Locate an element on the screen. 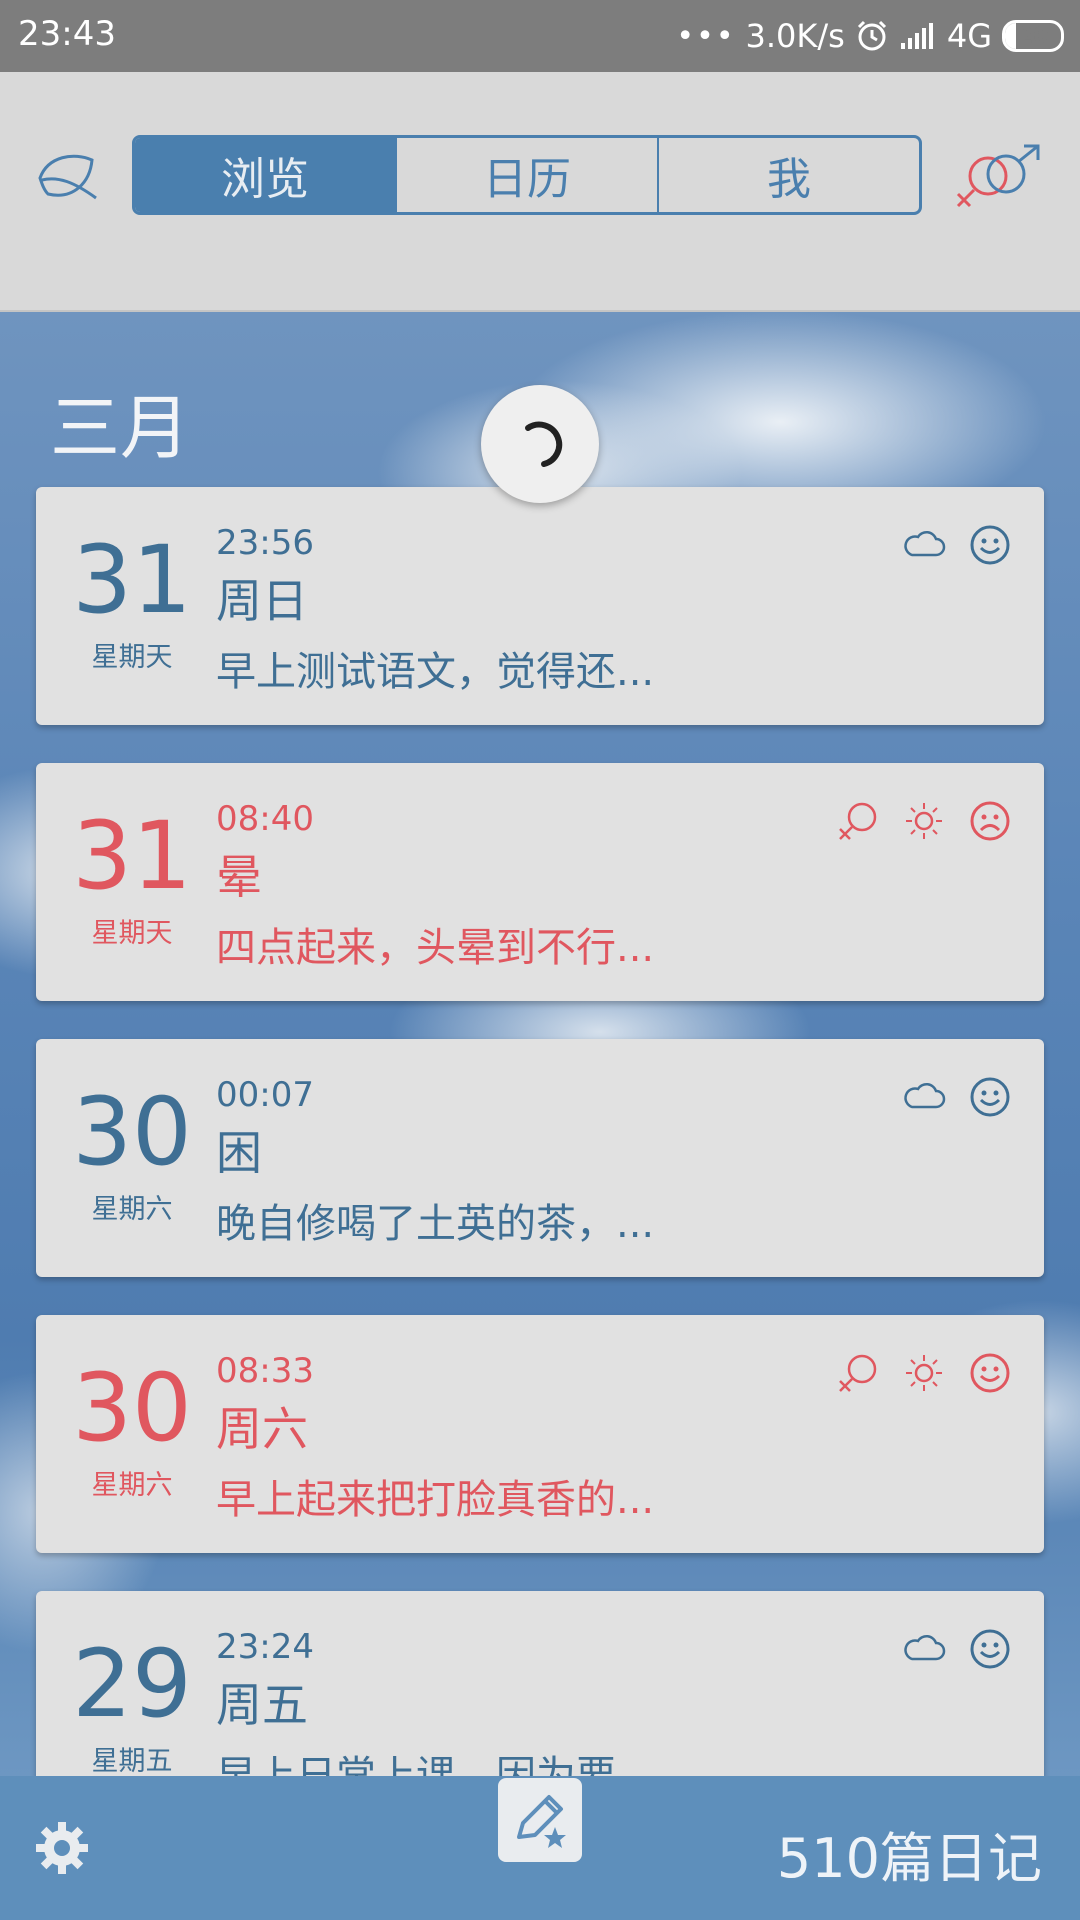 The image size is (1080, 1920). alarm-icon is located at coordinates (871, 35).